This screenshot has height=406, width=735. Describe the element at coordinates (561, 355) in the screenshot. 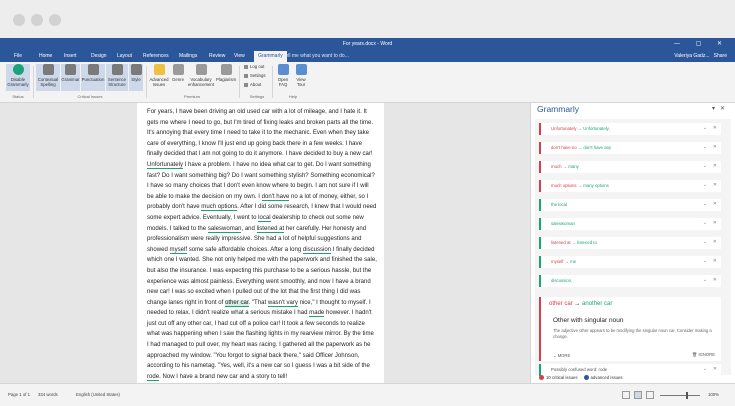

I see `more-button: ⌄ MORE` at that location.